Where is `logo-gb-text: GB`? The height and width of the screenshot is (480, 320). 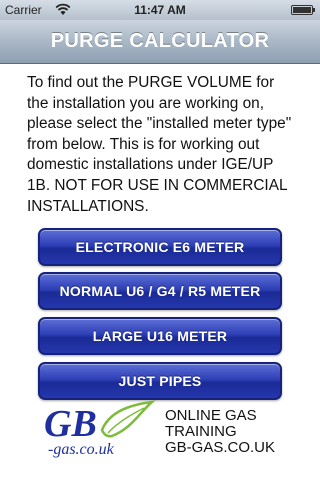
logo-gb-text: GB is located at coordinates (70, 424).